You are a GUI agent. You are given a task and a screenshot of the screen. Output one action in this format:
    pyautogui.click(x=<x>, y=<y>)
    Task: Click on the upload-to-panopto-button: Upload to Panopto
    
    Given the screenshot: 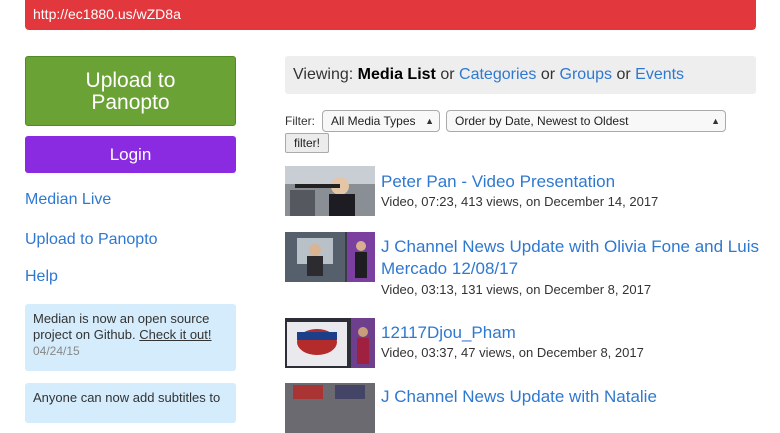 What is the action you would take?
    pyautogui.click(x=130, y=91)
    